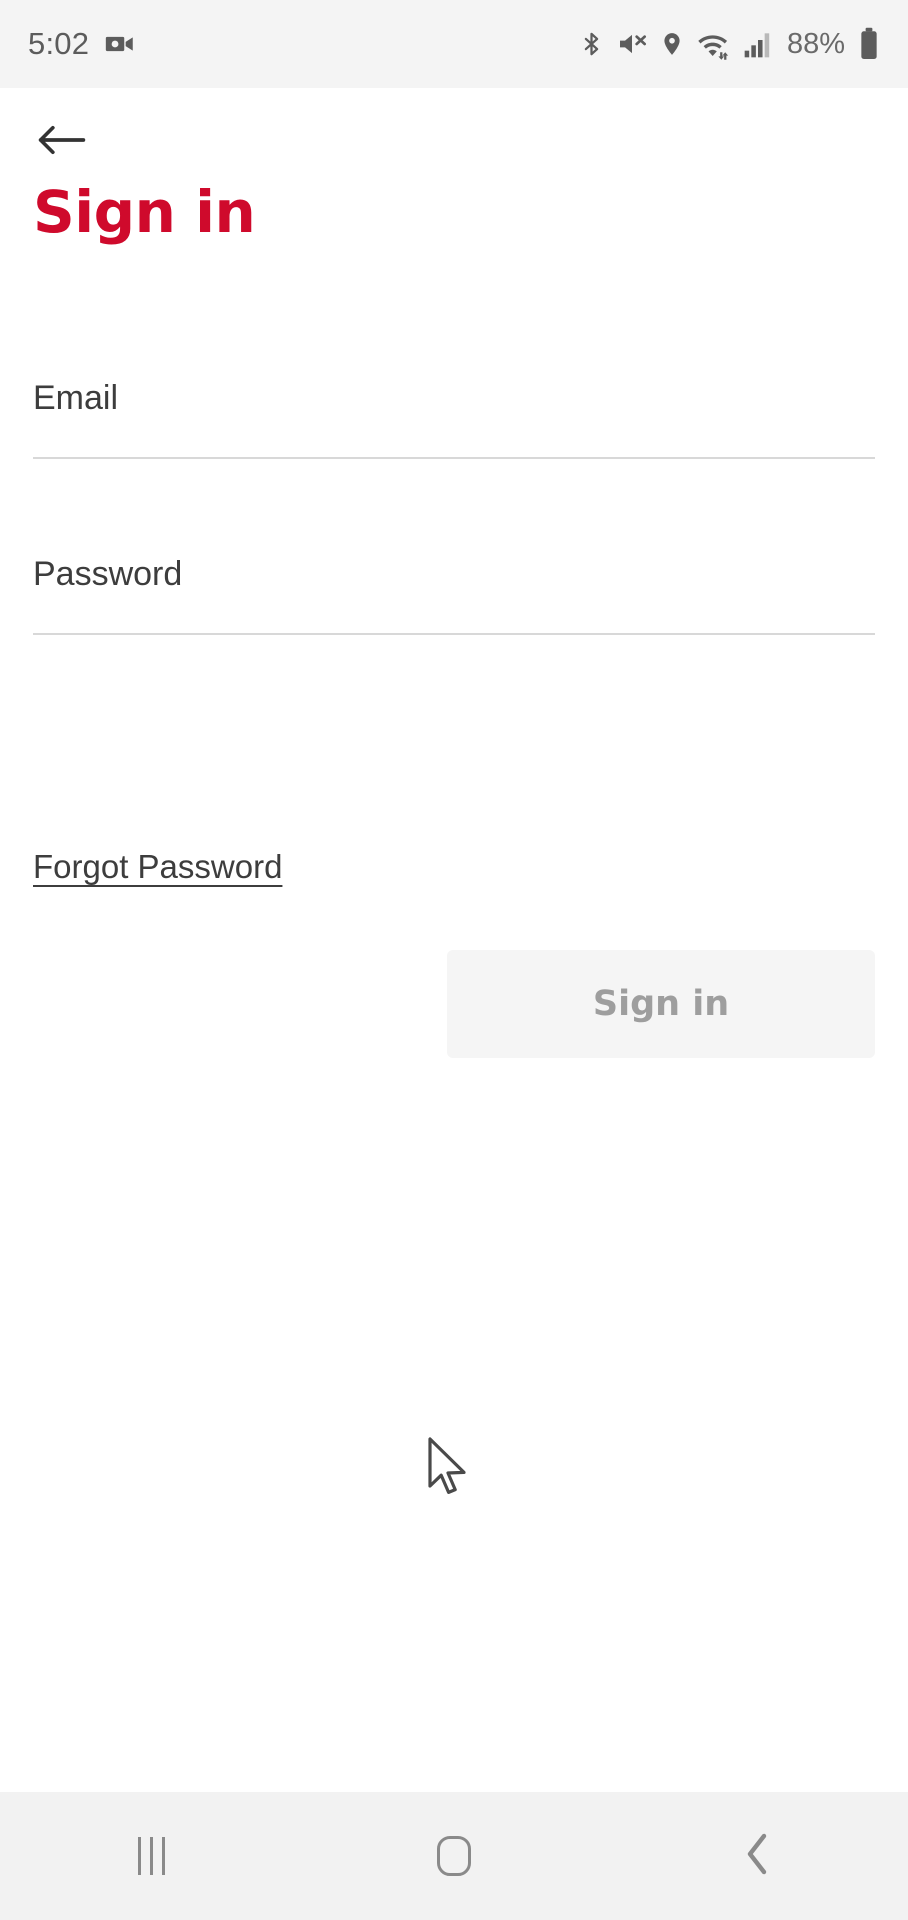  I want to click on nav-recents-button, so click(151, 1856).